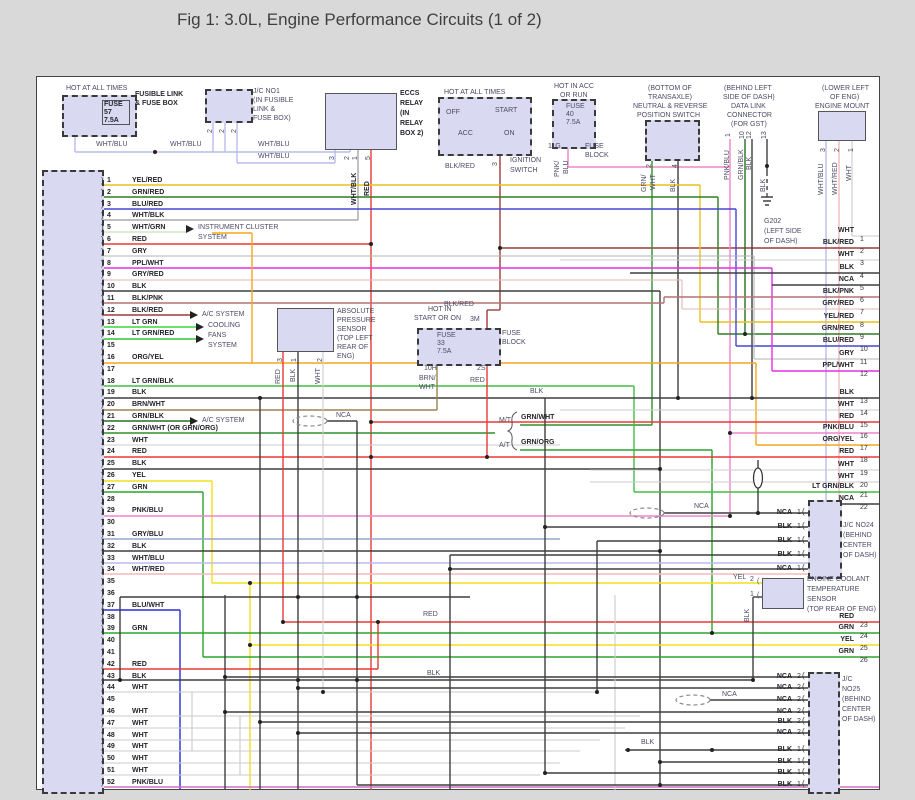  Describe the element at coordinates (148, 275) in the screenshot. I see `left-pin-wire-label: GRY/RED` at that location.